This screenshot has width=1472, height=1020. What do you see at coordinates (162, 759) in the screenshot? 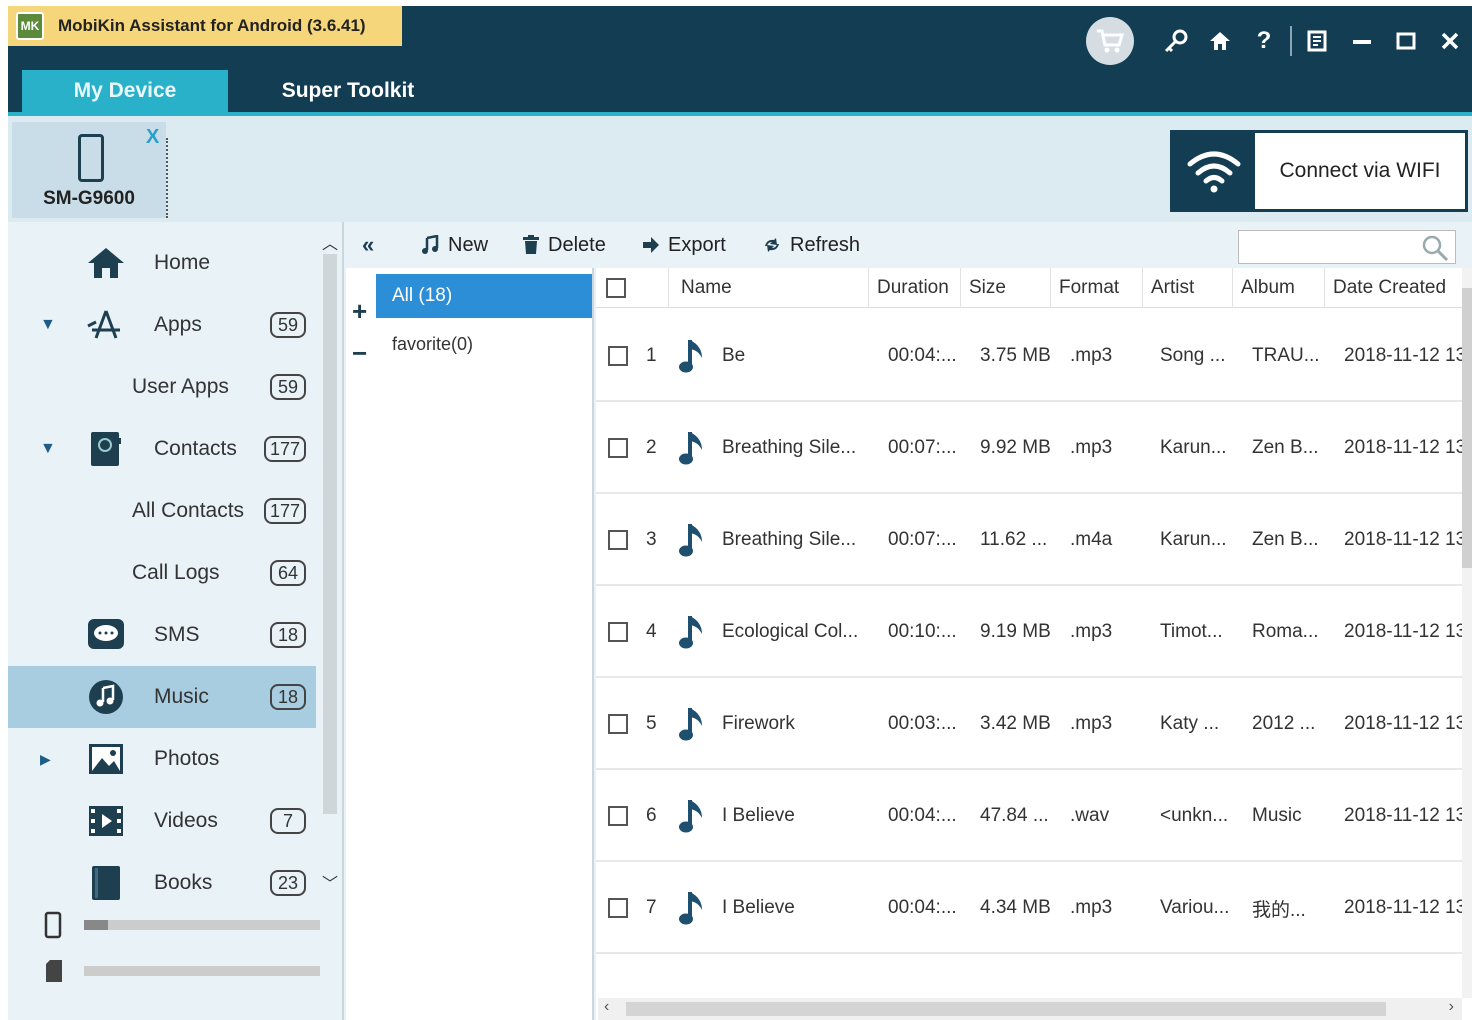
I see `sidebar-item-photos: ▶ Photos` at bounding box center [162, 759].